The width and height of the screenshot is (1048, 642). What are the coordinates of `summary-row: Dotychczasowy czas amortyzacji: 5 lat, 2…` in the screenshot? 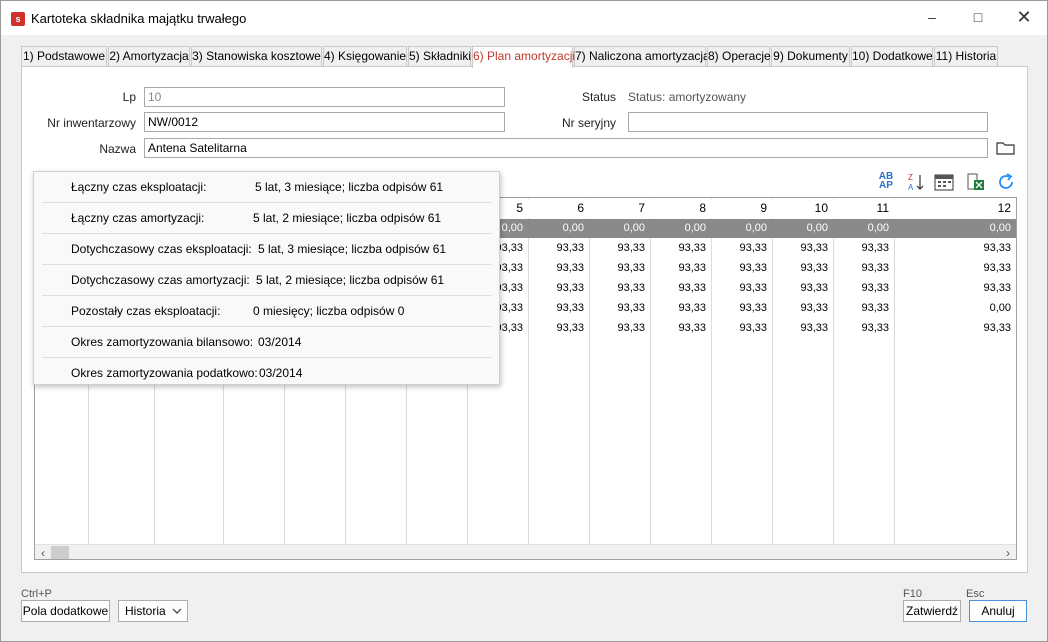 It's located at (267, 280).